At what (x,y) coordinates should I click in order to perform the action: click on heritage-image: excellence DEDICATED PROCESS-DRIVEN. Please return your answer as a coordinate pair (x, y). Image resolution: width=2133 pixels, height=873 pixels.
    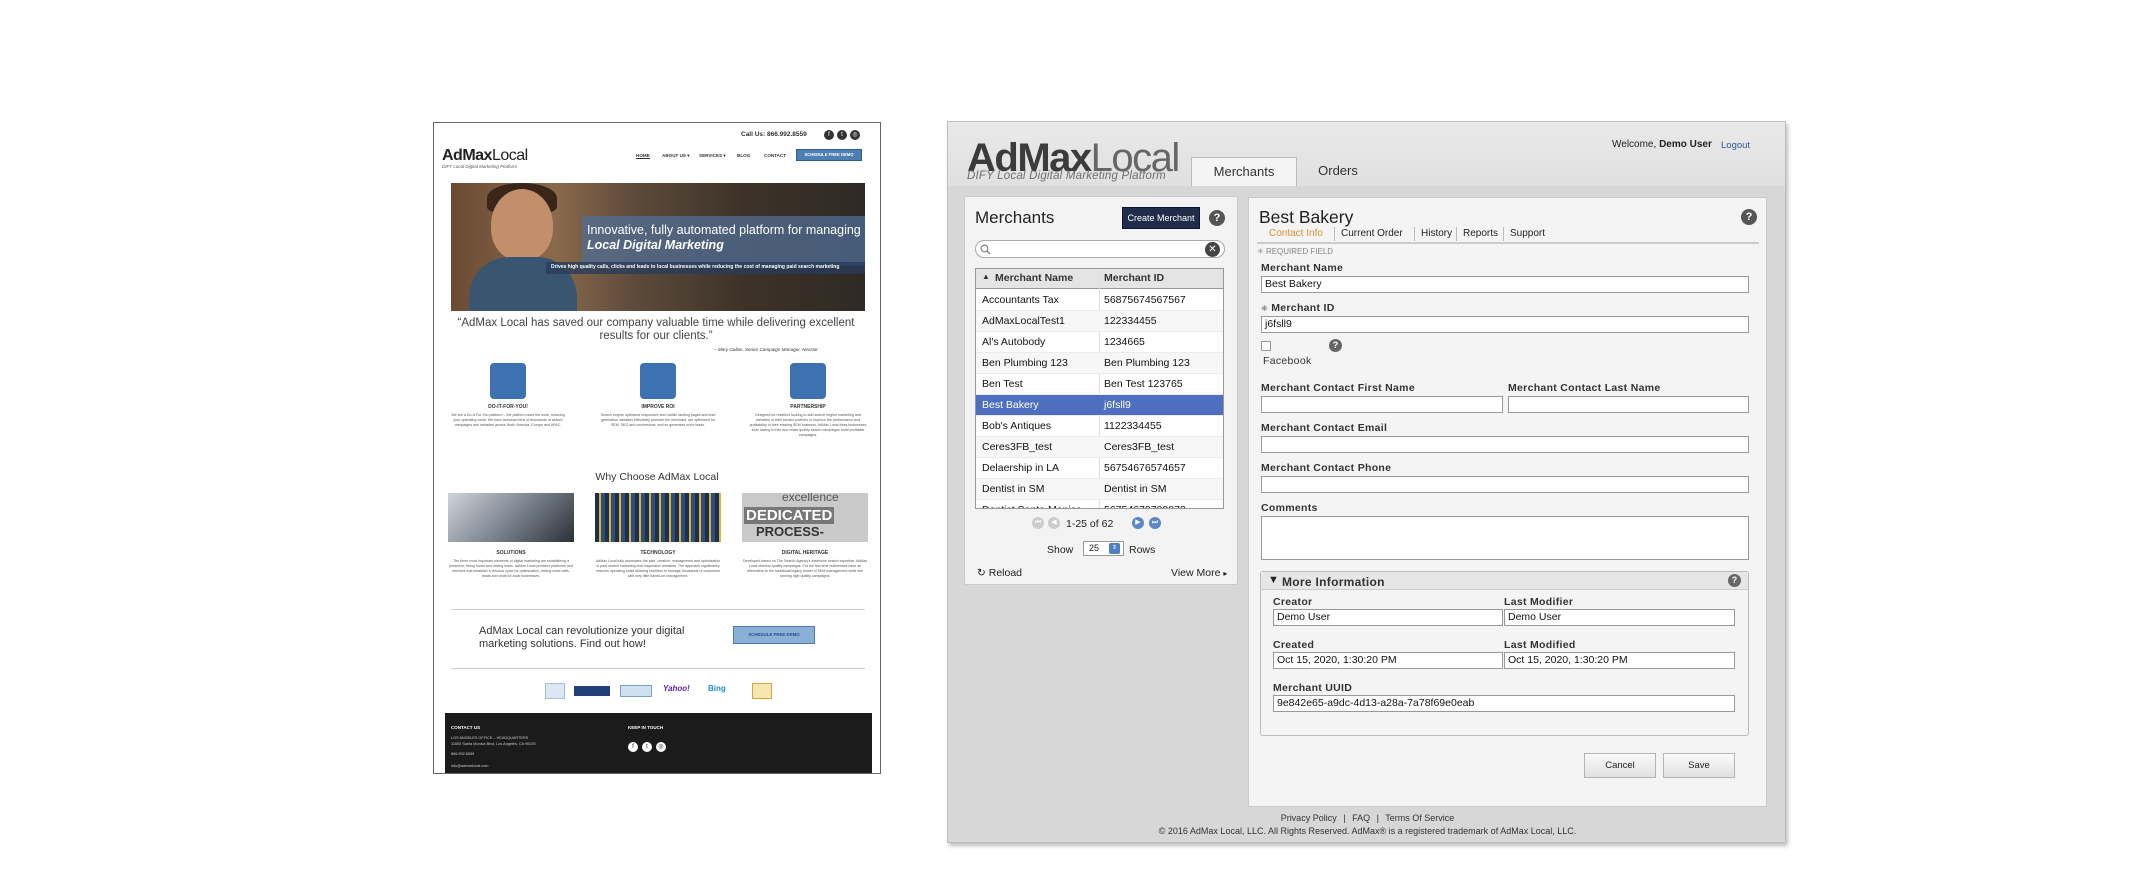
    Looking at the image, I should click on (805, 517).